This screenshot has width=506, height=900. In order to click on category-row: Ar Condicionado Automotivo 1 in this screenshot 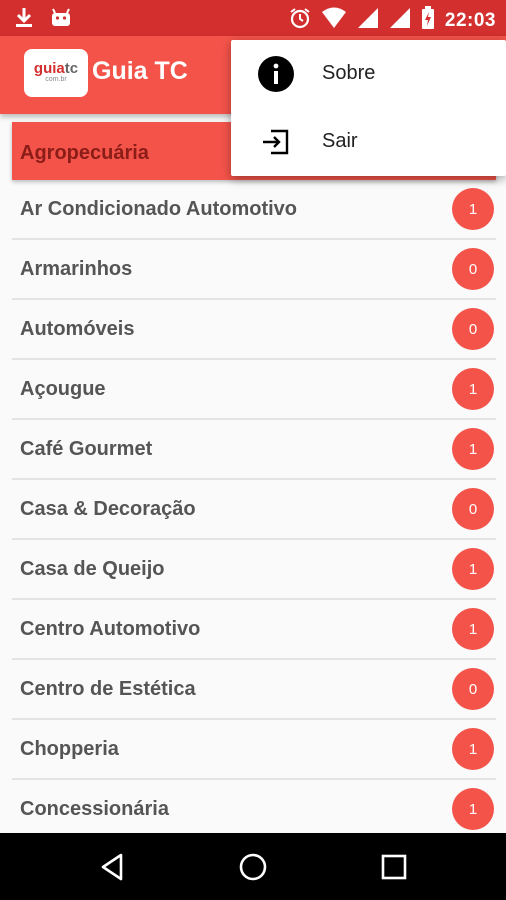, I will do `click(254, 210)`.